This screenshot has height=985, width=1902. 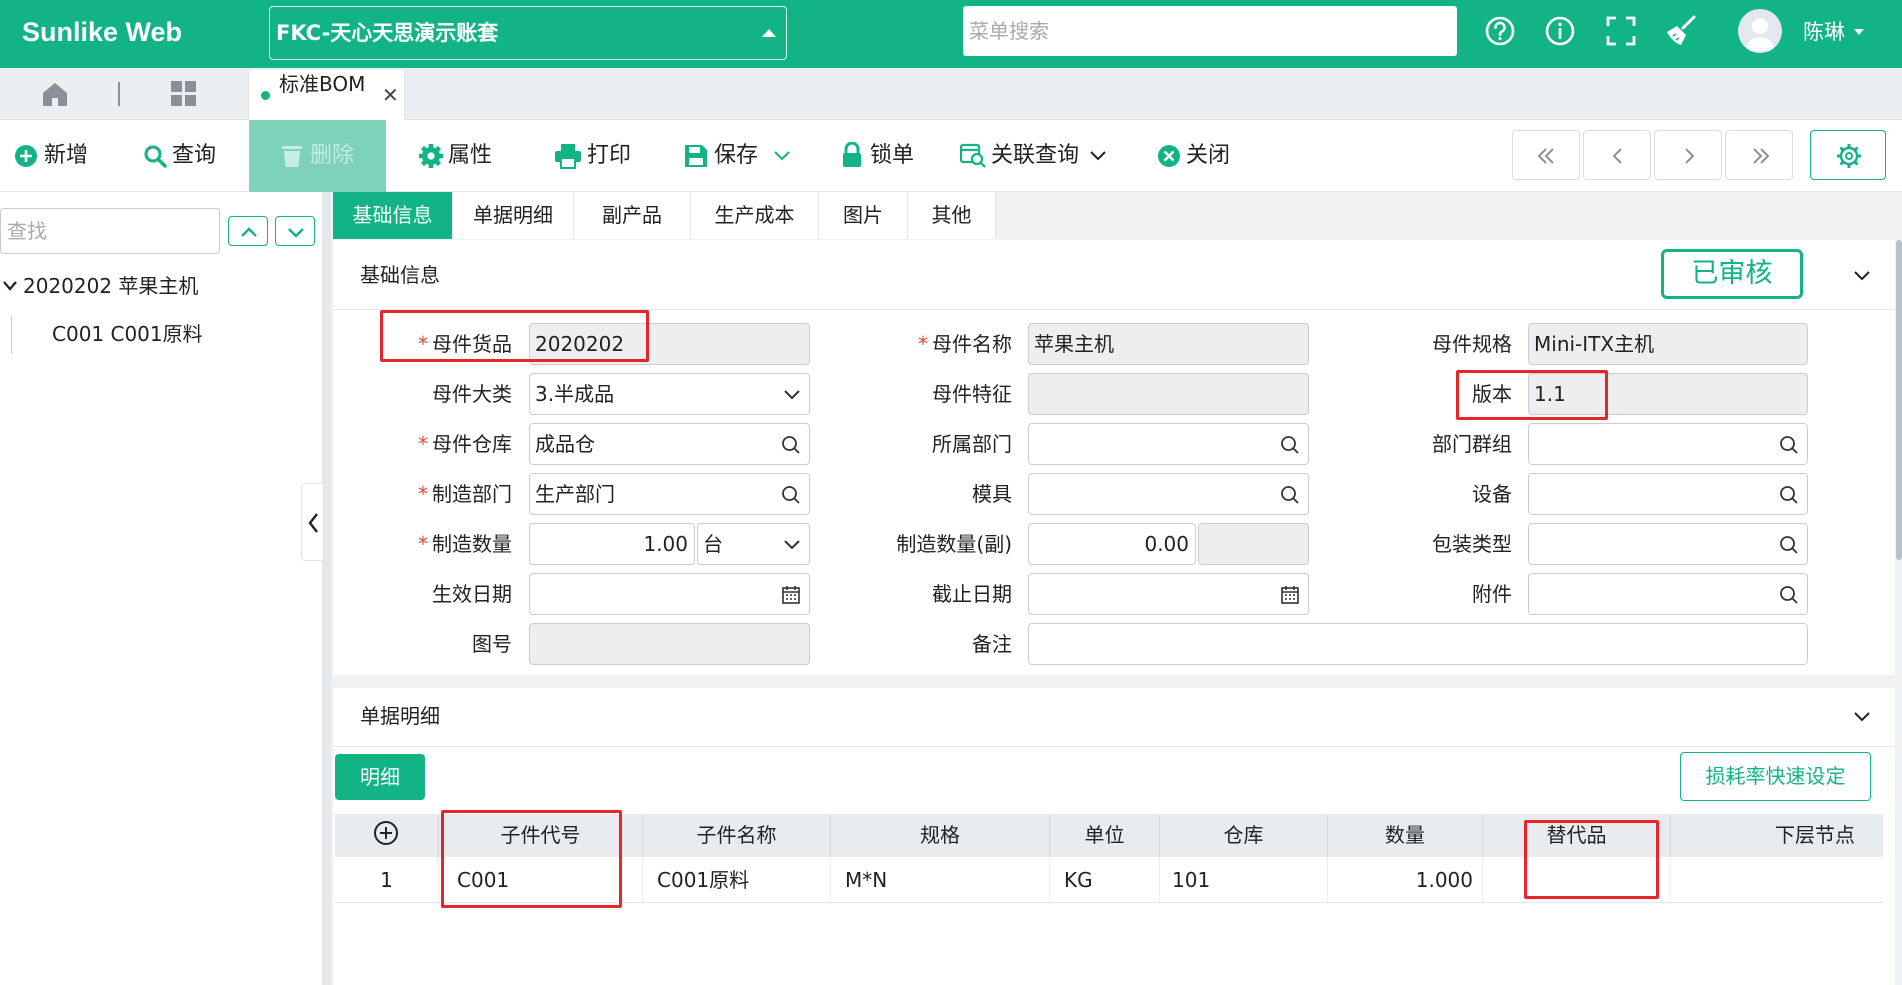 I want to click on vertical-scrollbar, so click(x=1899, y=400).